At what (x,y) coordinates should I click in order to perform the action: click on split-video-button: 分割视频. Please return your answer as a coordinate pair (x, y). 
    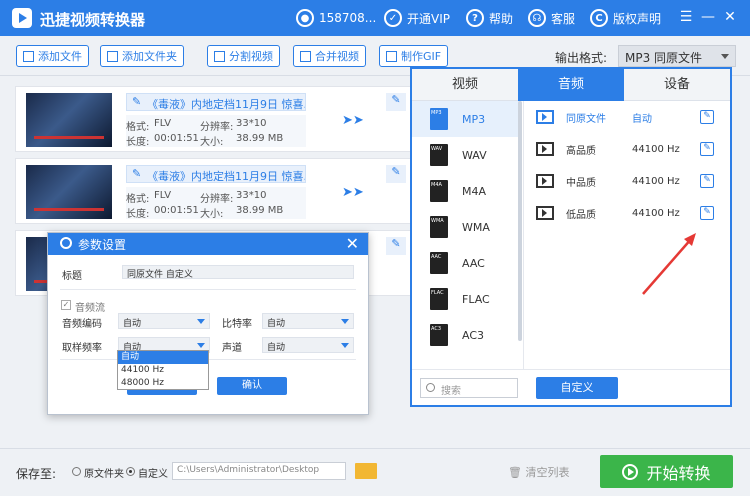
    Looking at the image, I should click on (243, 56).